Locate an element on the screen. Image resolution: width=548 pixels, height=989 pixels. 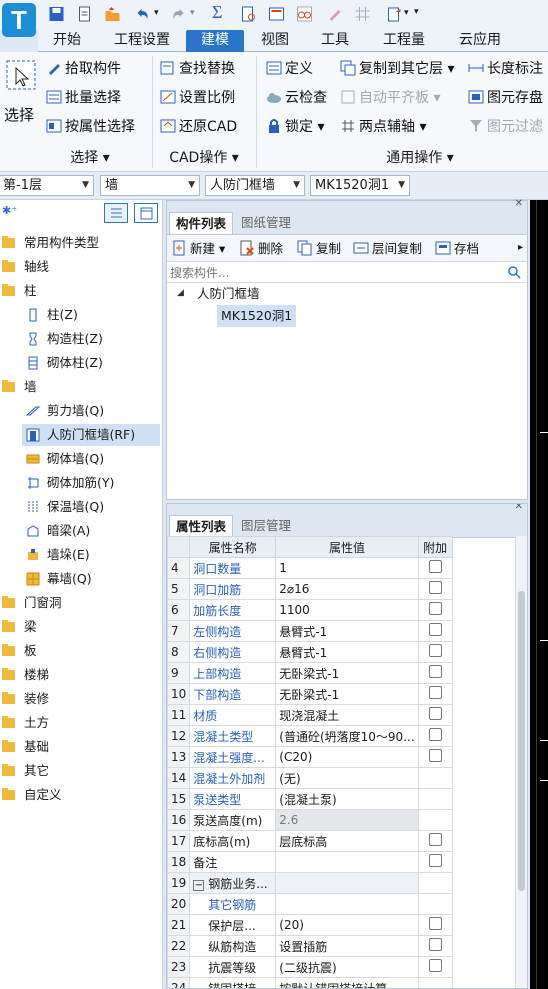
group-select-label: 选择 ▾ is located at coordinates (90, 158).